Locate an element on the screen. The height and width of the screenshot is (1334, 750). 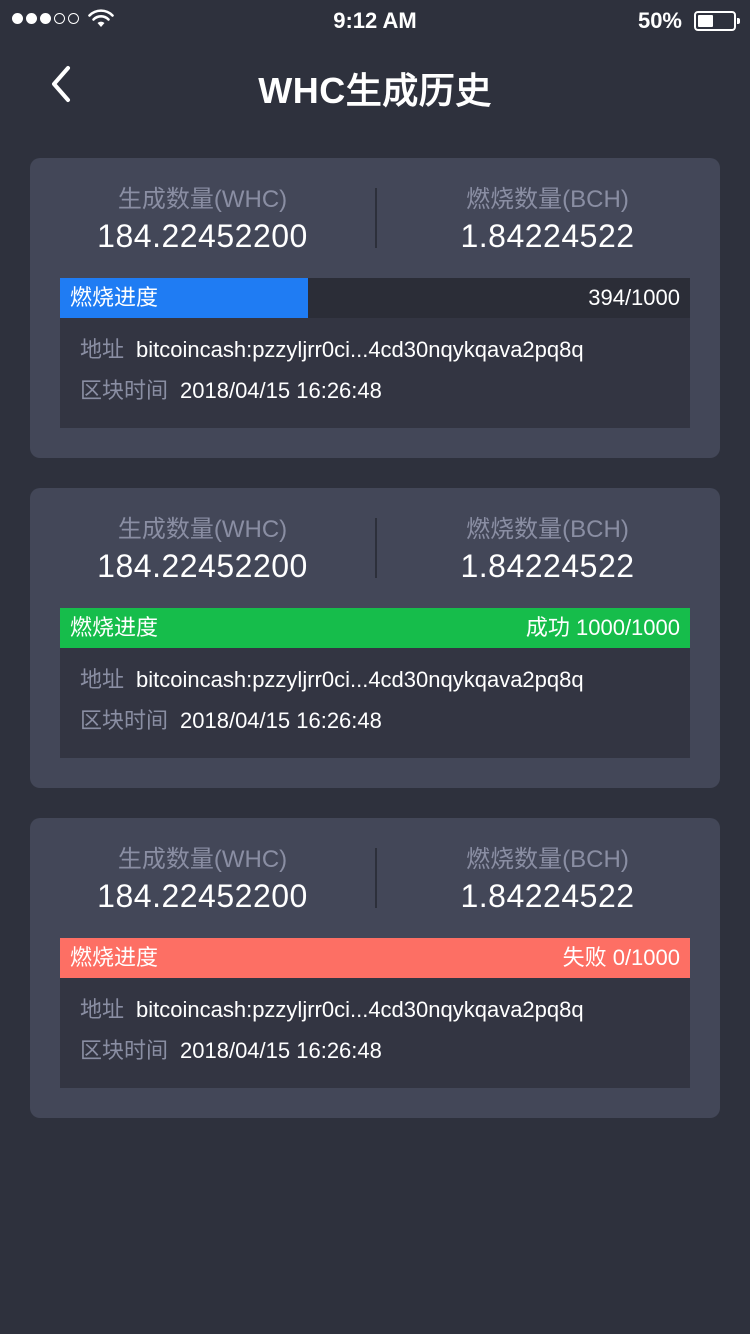
navigation-bar: WHC生成历史 is located at coordinates (375, 84).